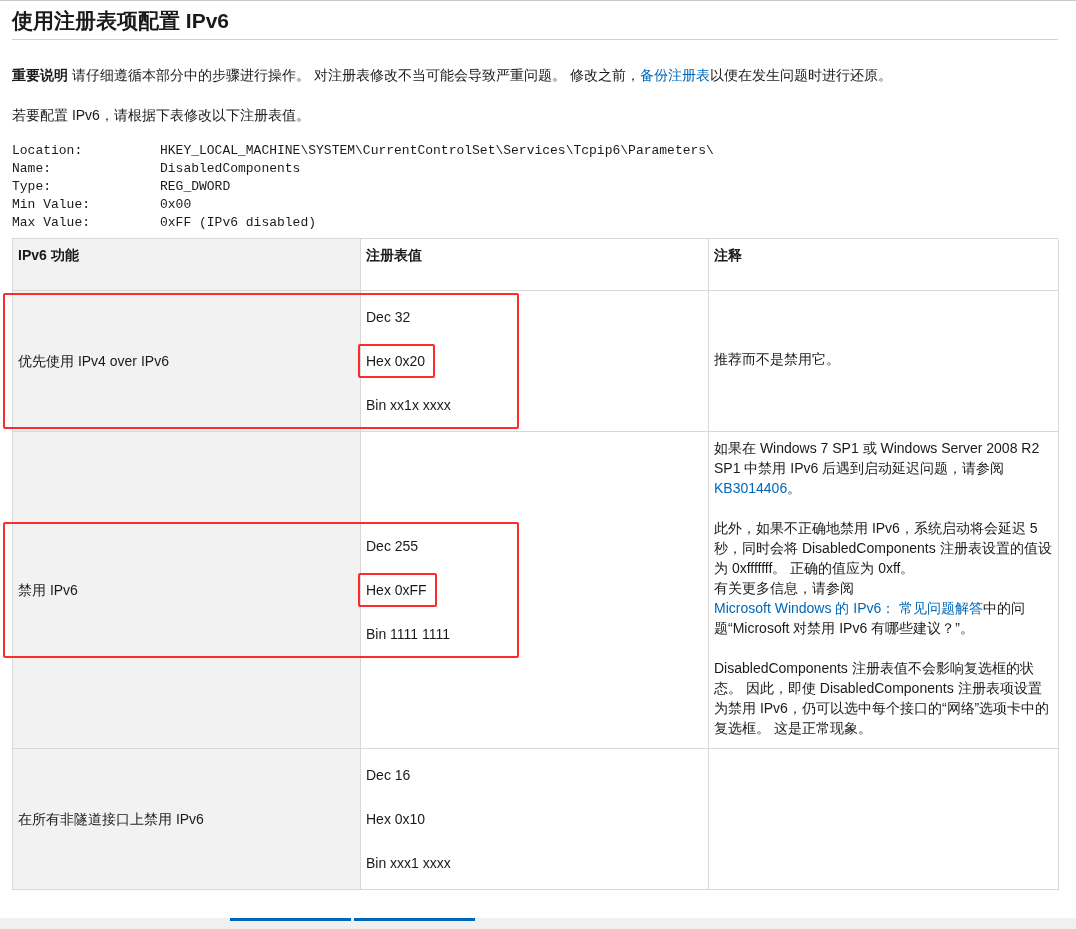 Image resolution: width=1076 pixels, height=929 pixels. What do you see at coordinates (176, 205) in the screenshot?
I see `registry-value: 0x00` at bounding box center [176, 205].